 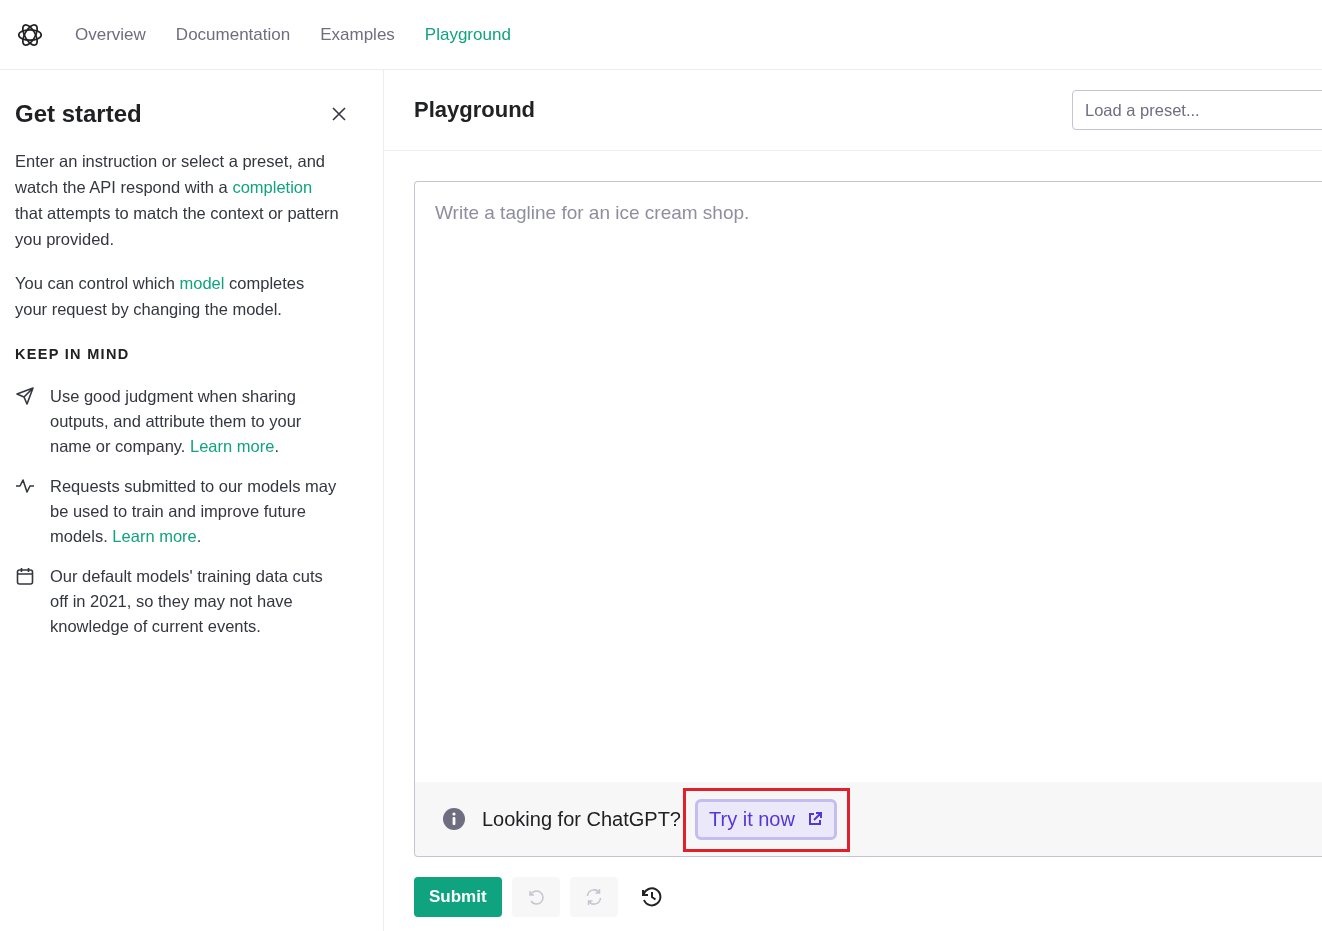 I want to click on sidebar-title: Get started, so click(x=78, y=114).